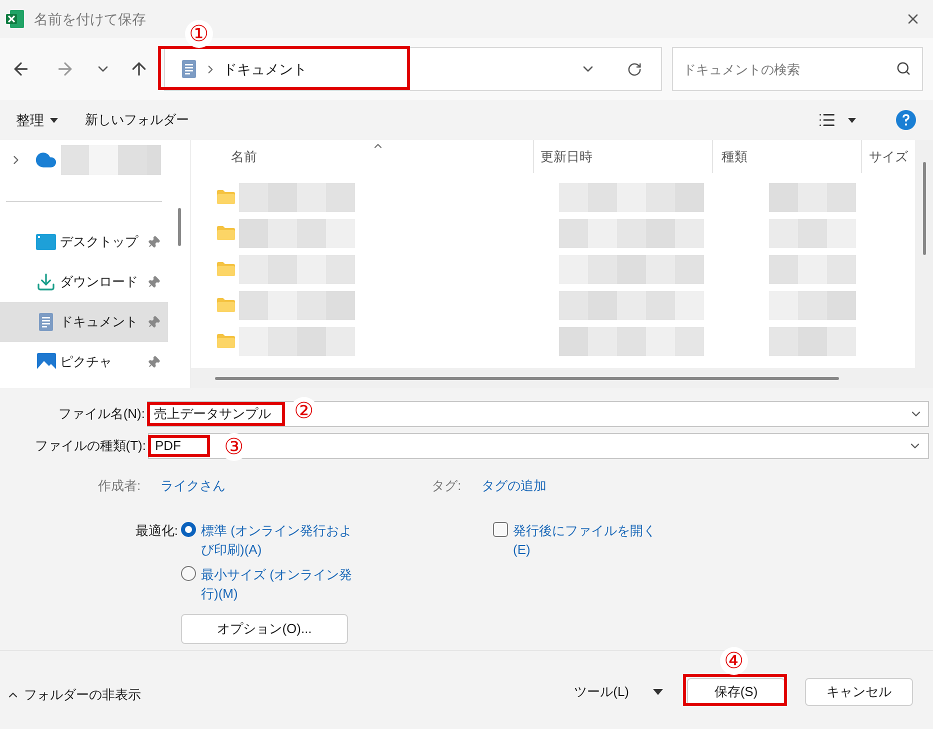 Image resolution: width=933 pixels, height=729 pixels. What do you see at coordinates (859, 692) in the screenshot?
I see `cancel-button: キャンセル` at bounding box center [859, 692].